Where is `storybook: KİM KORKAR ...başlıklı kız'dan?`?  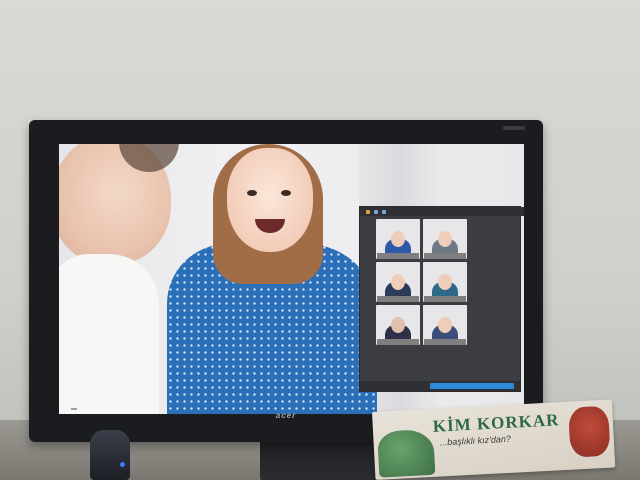 storybook: KİM KORKAR ...başlıklı kız'dan? is located at coordinates (494, 439).